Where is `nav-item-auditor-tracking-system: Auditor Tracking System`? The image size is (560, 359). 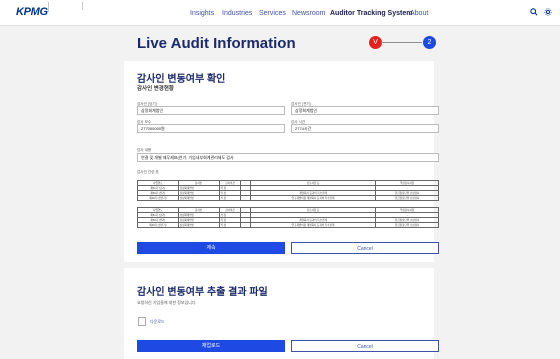
nav-item-auditor-tracking-system: Auditor Tracking System is located at coordinates (371, 13).